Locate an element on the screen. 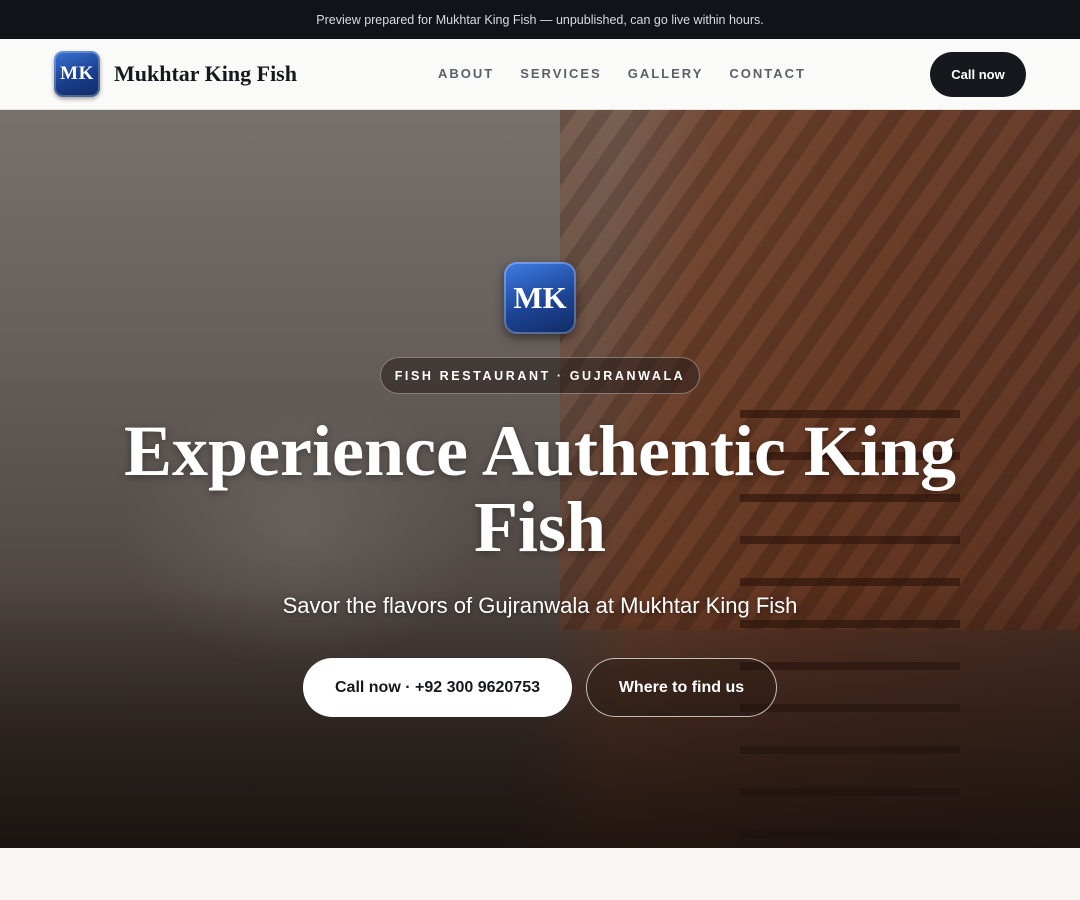 Image resolution: width=1080 pixels, height=900 pixels. header-call-button: Call now is located at coordinates (978, 74).